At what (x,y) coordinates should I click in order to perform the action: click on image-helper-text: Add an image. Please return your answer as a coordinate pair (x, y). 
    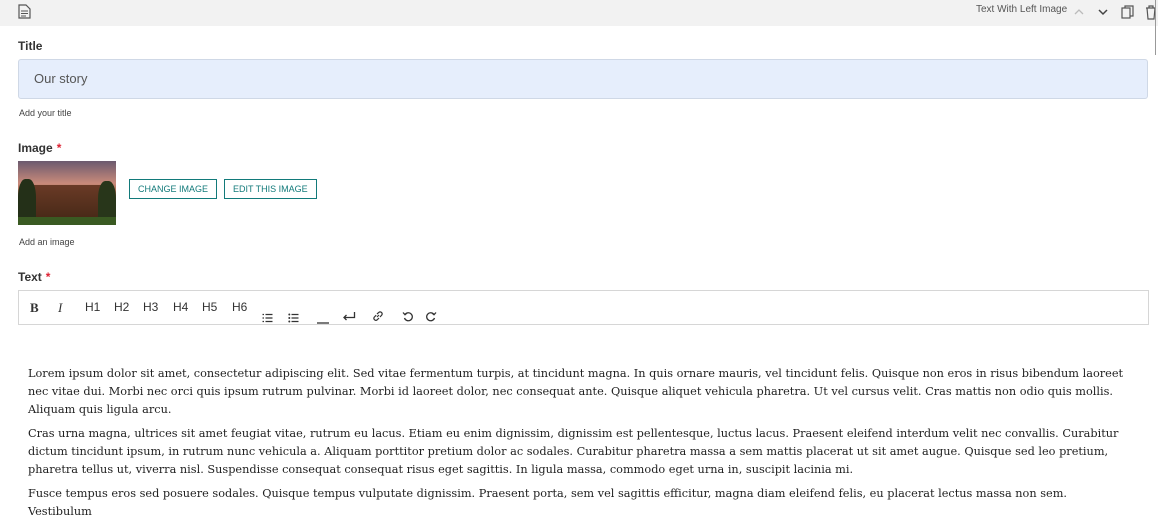
    Looking at the image, I should click on (47, 242).